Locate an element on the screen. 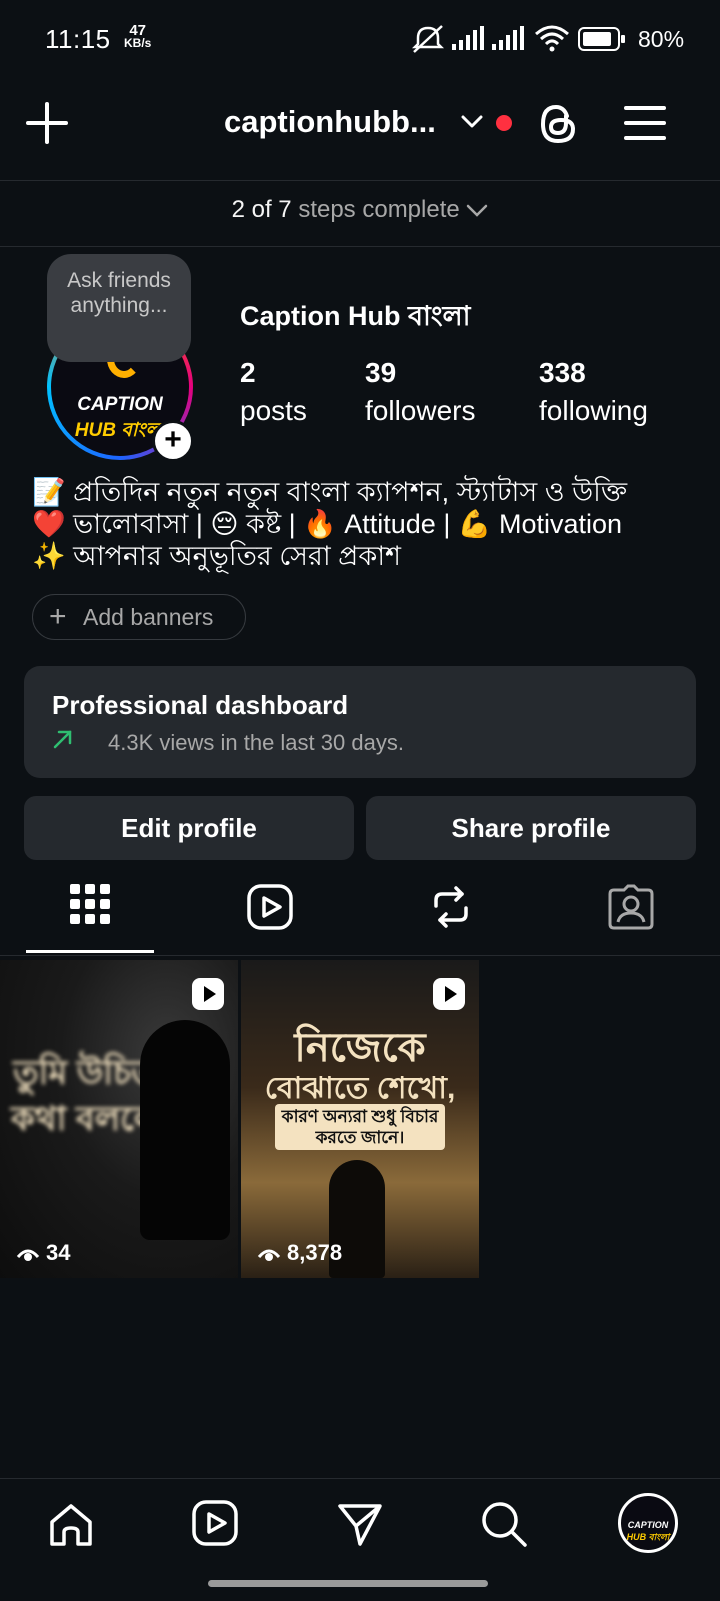 The image size is (720, 1601). steps-count: 2 of 7 is located at coordinates (261, 209).